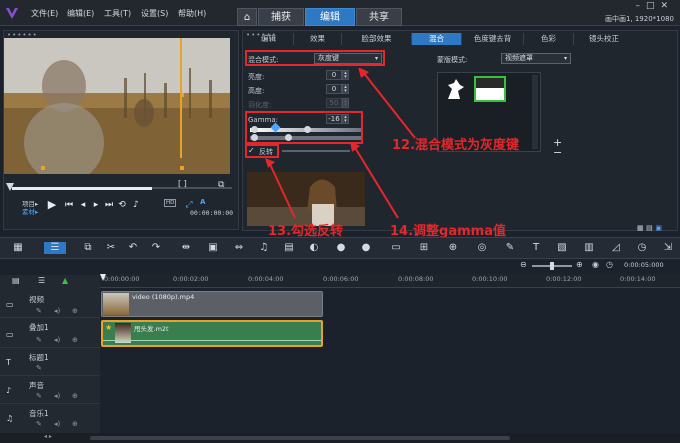 Image resolution: width=680 pixels, height=443 pixels. I want to click on menu-file: 文件(E), so click(44, 13).